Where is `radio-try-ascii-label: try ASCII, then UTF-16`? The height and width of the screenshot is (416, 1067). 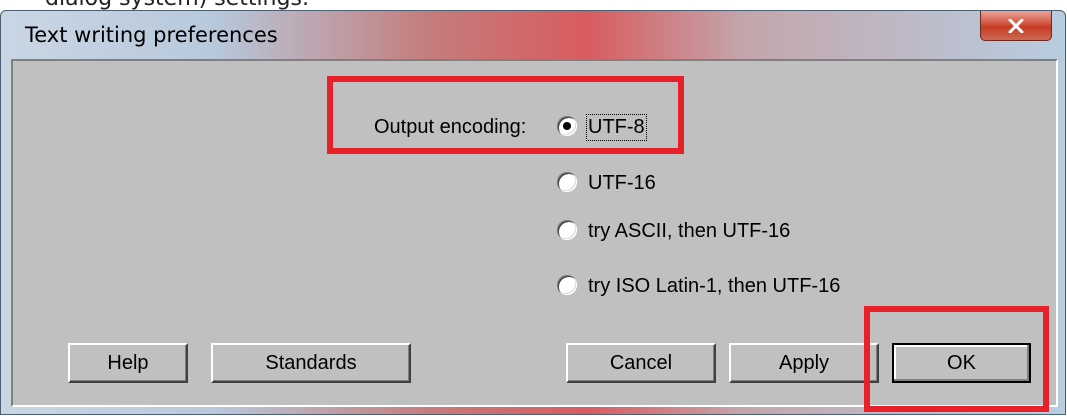 radio-try-ascii-label: try ASCII, then UTF-16 is located at coordinates (689, 231).